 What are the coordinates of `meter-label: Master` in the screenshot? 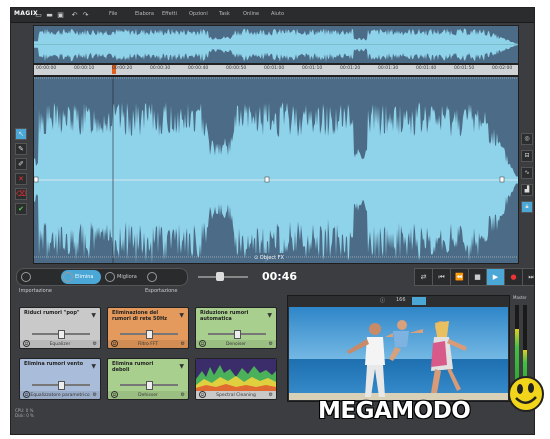 It's located at (520, 297).